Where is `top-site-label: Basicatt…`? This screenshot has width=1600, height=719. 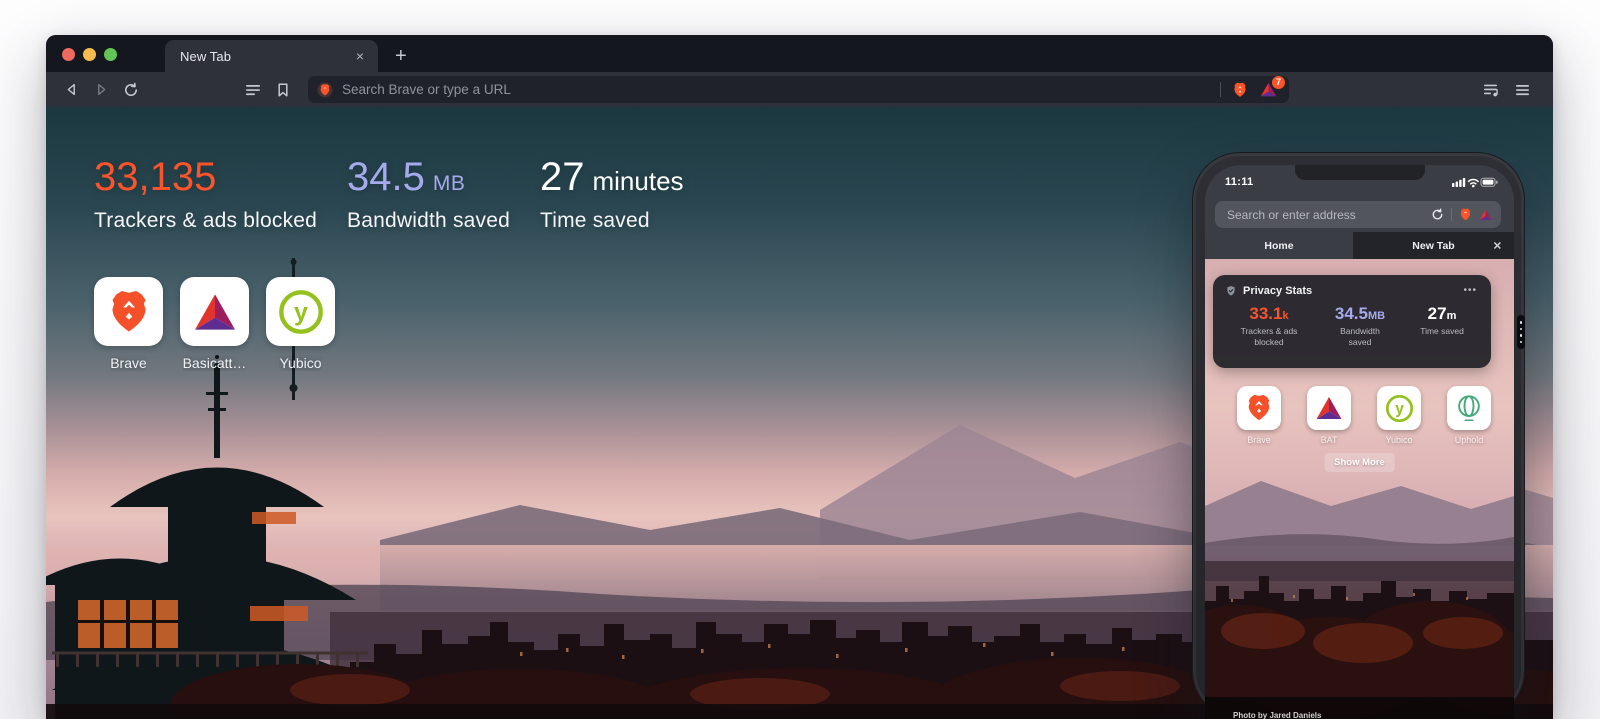
top-site-label: Basicatt… is located at coordinates (214, 363).